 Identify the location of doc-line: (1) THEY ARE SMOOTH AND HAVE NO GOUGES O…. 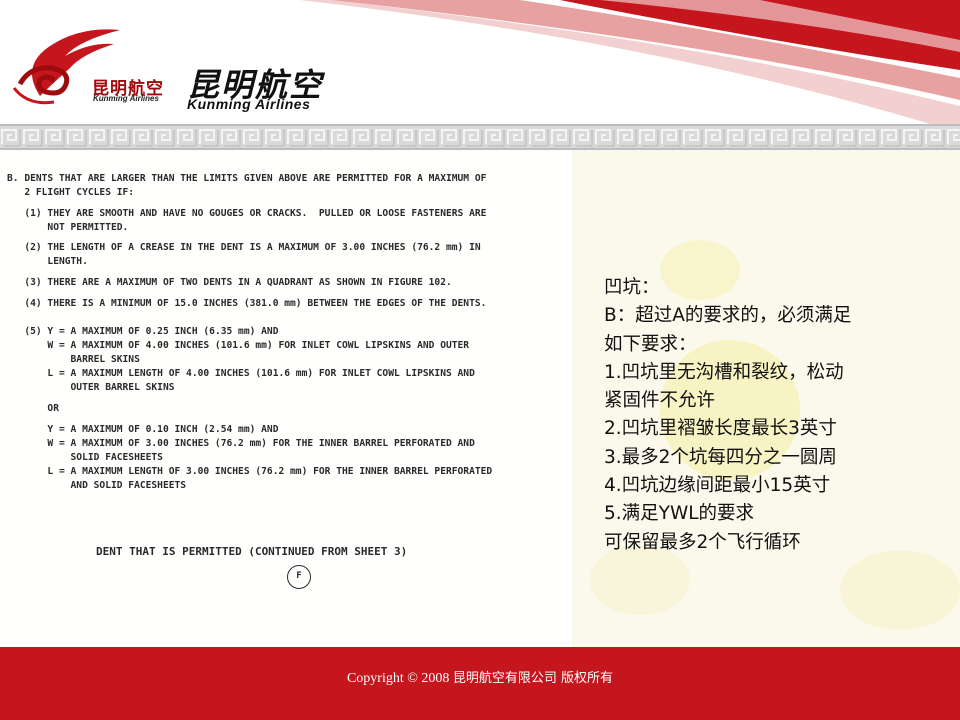
(247, 213).